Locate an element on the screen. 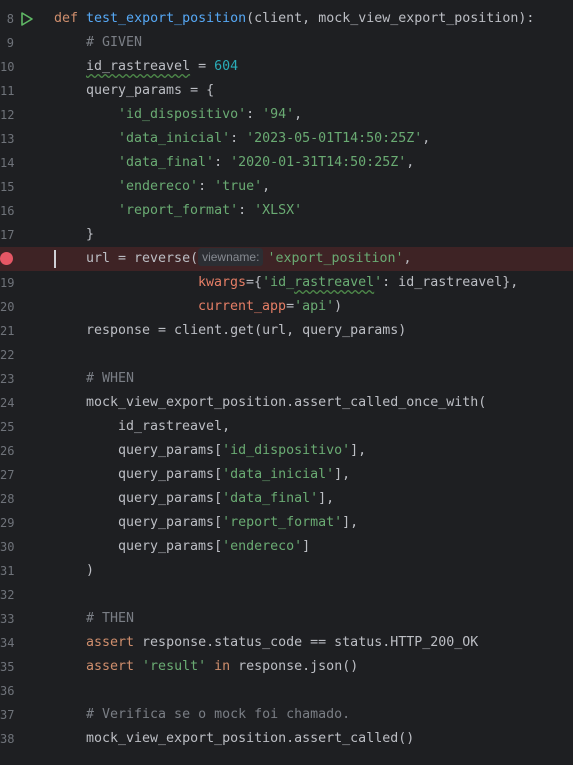 Image resolution: width=573 pixels, height=765 pixels. code-line: 16 'report_format': 'XLSX' is located at coordinates (286, 211).